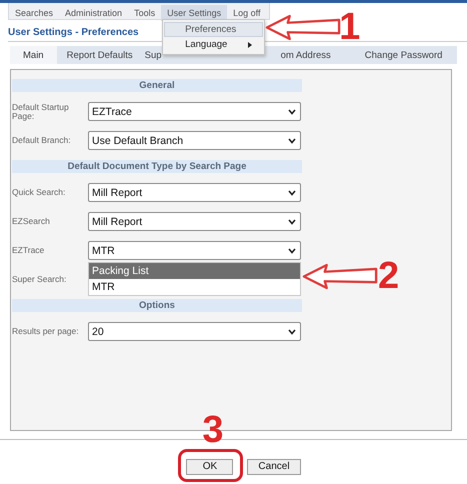  I want to click on field-label: Default Startup Page:, so click(41, 111).